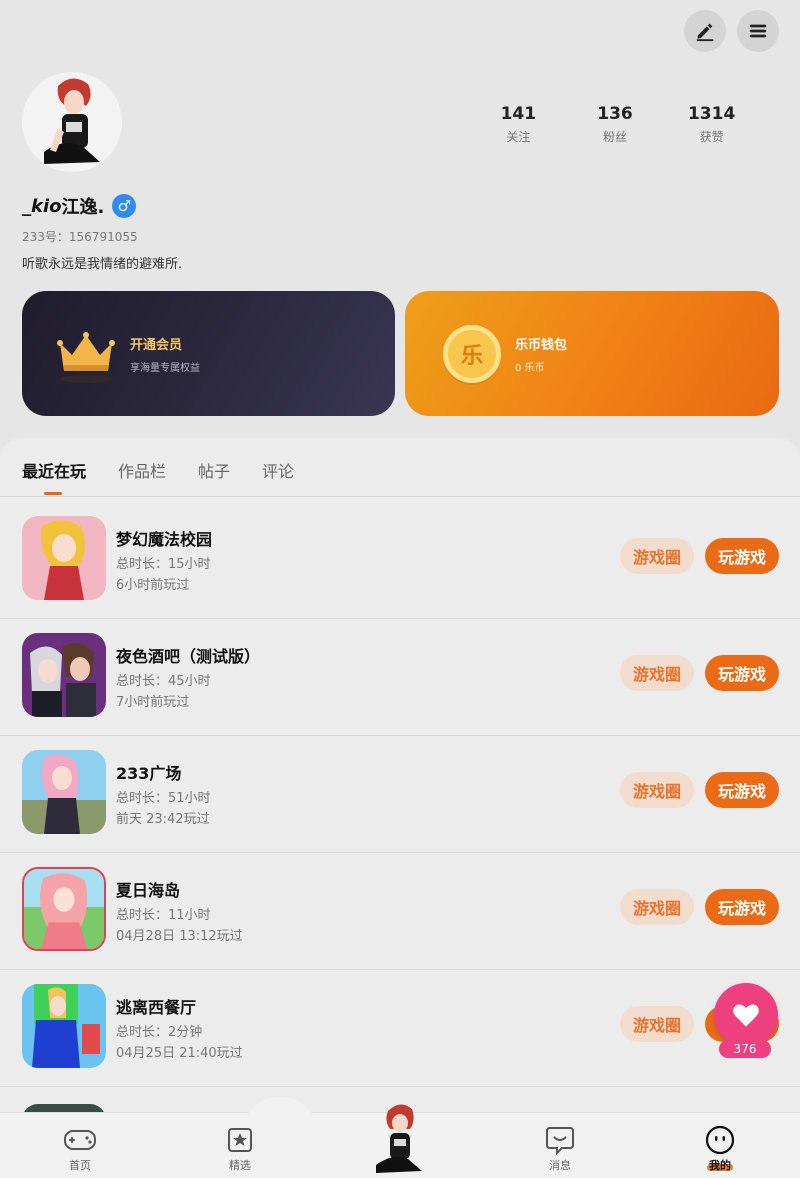 Image resolution: width=800 pixels, height=1178 pixels. What do you see at coordinates (174, 476) in the screenshot?
I see `profile-tabs: 最近在玩 作品栏 帖子 评论` at bounding box center [174, 476].